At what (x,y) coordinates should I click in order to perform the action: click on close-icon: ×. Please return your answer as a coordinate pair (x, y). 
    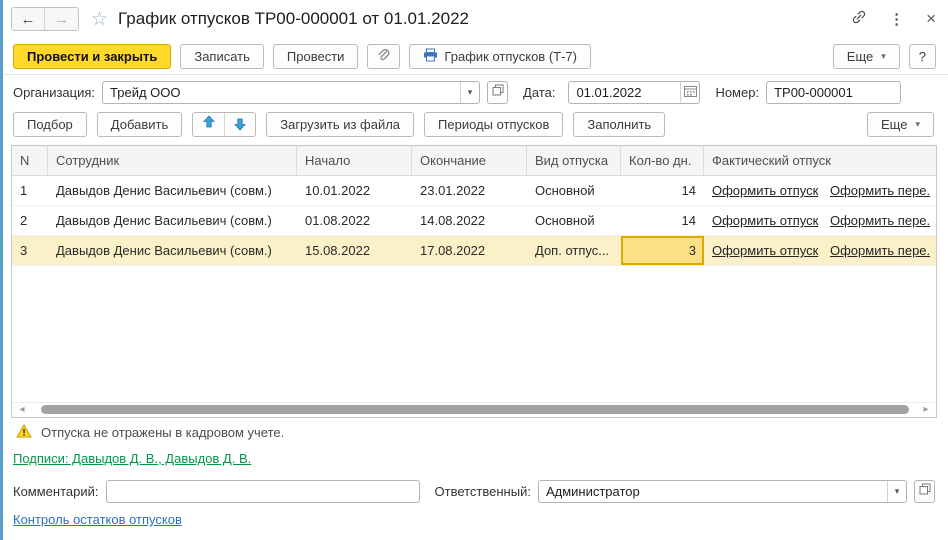
    Looking at the image, I should click on (931, 19).